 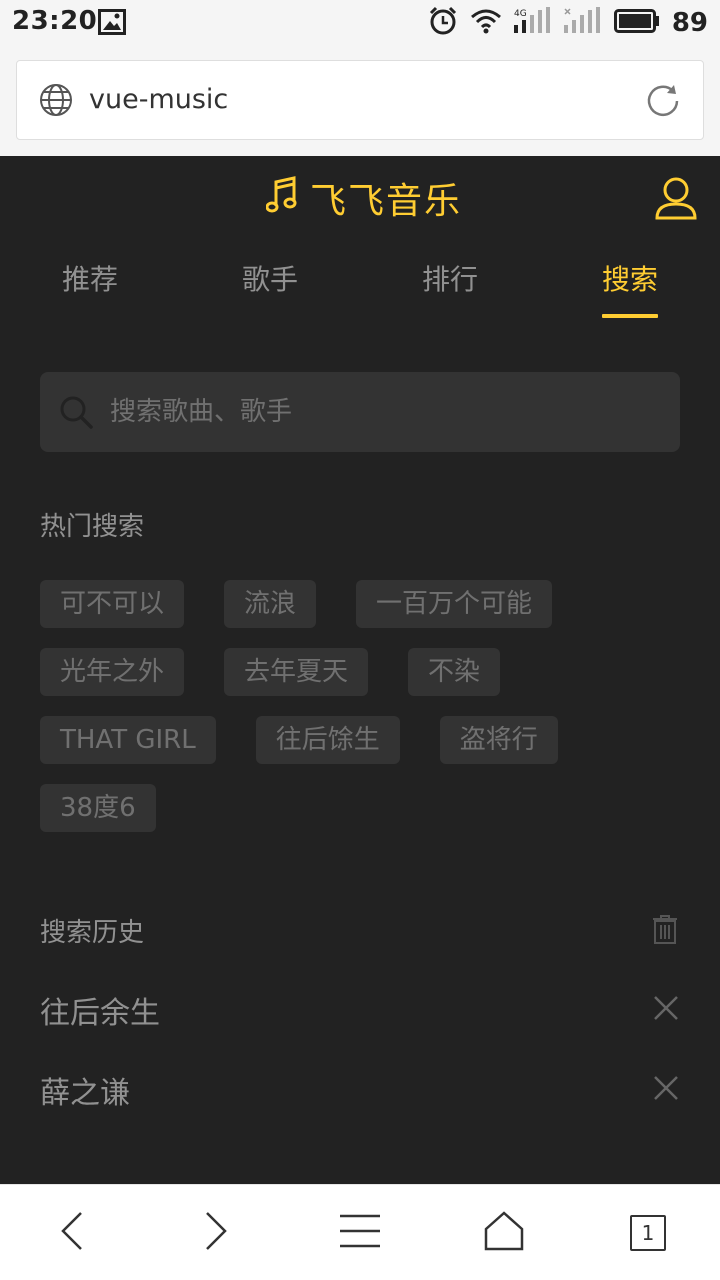 I want to click on search-icon, so click(x=76, y=414).